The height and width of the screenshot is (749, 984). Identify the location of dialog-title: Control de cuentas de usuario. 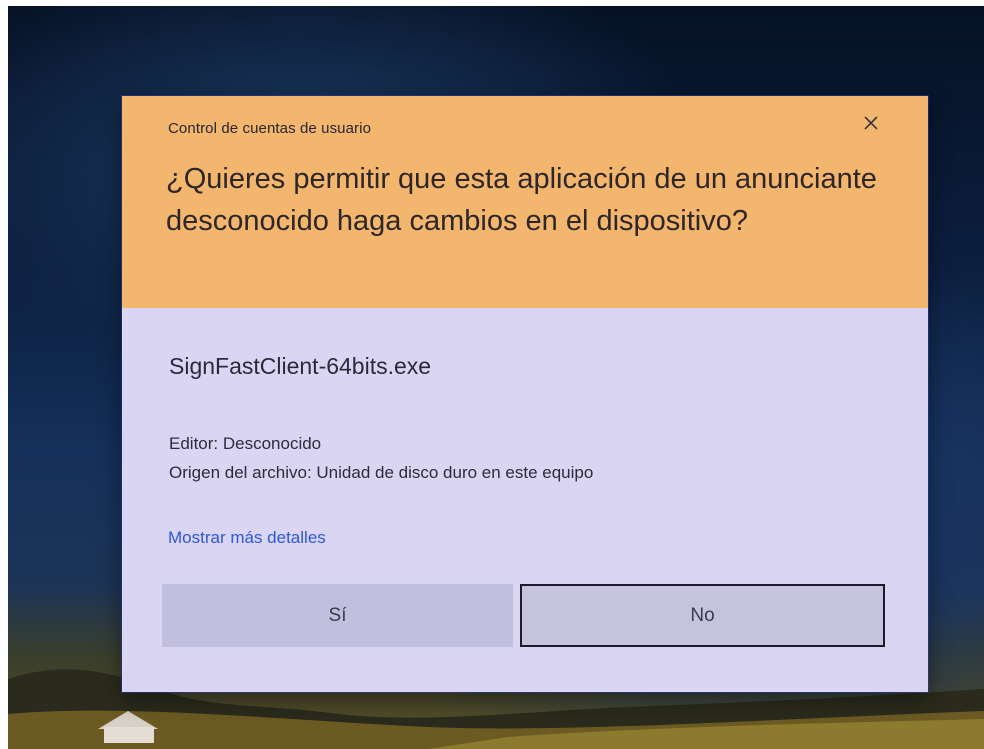
(270, 128).